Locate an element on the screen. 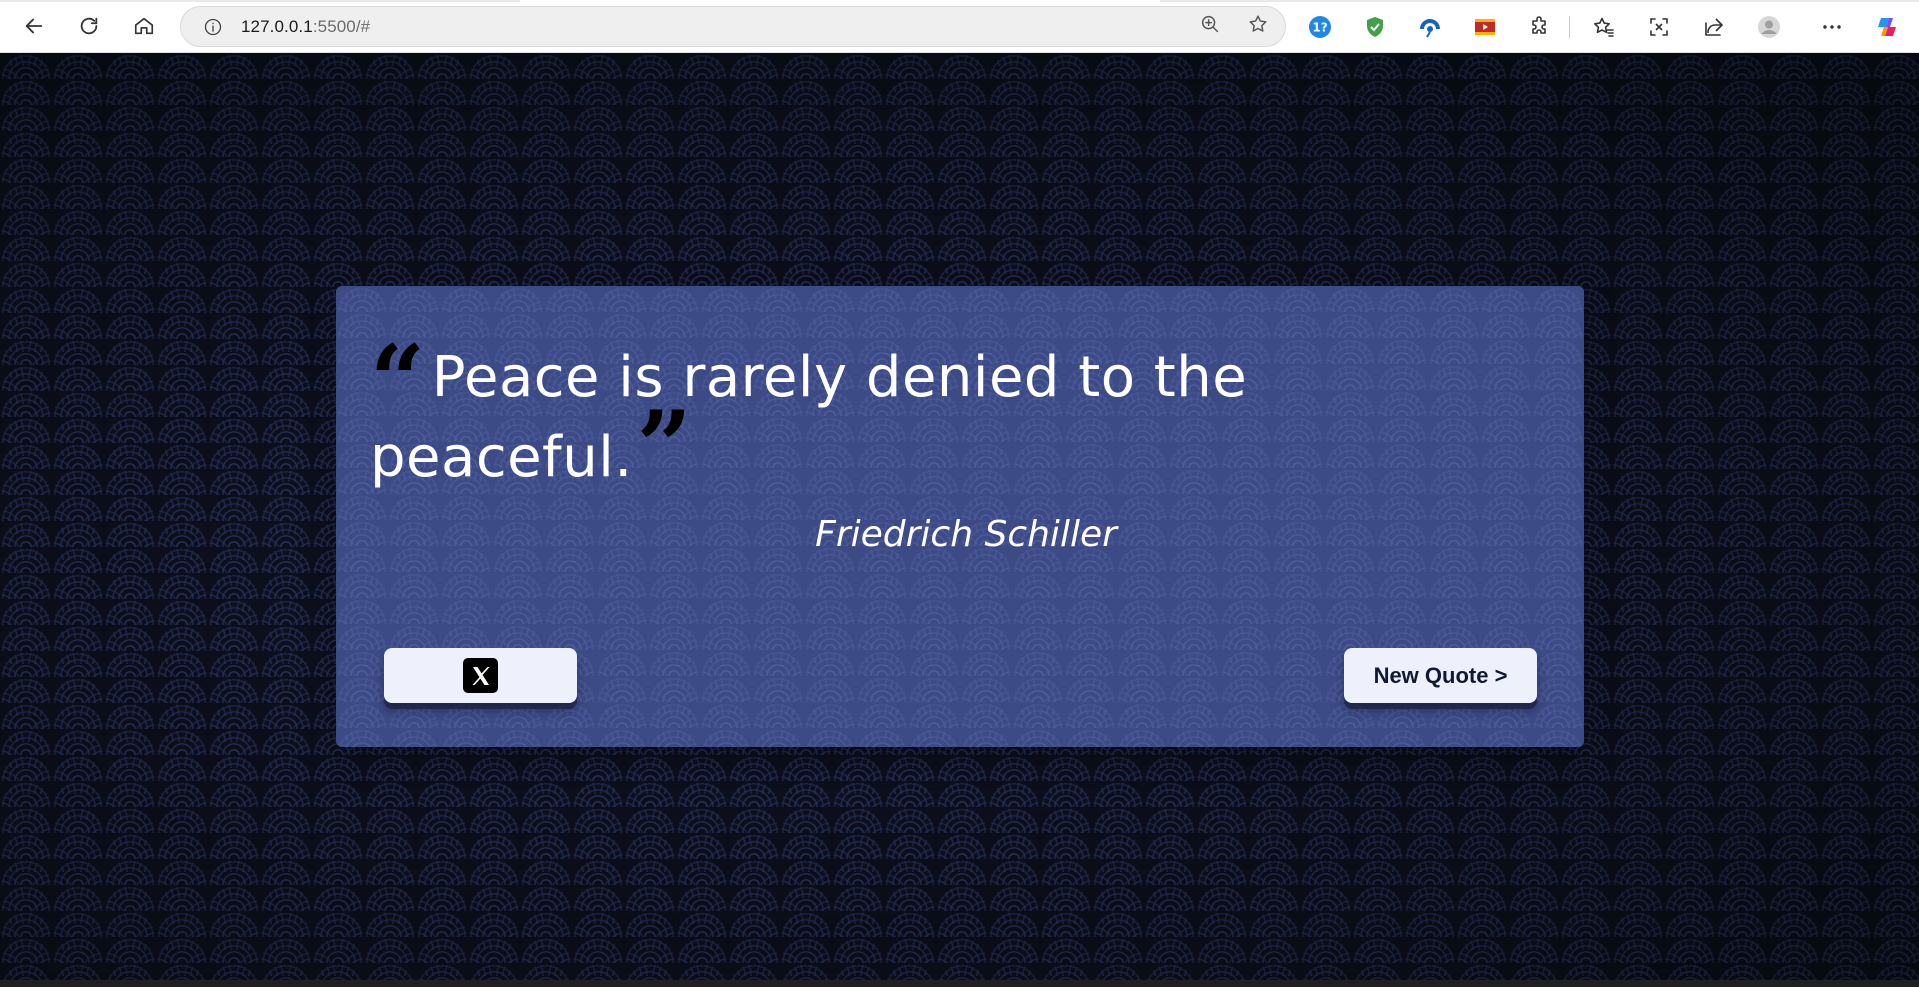 This screenshot has height=987, width=1919. back-button is located at coordinates (34, 26).